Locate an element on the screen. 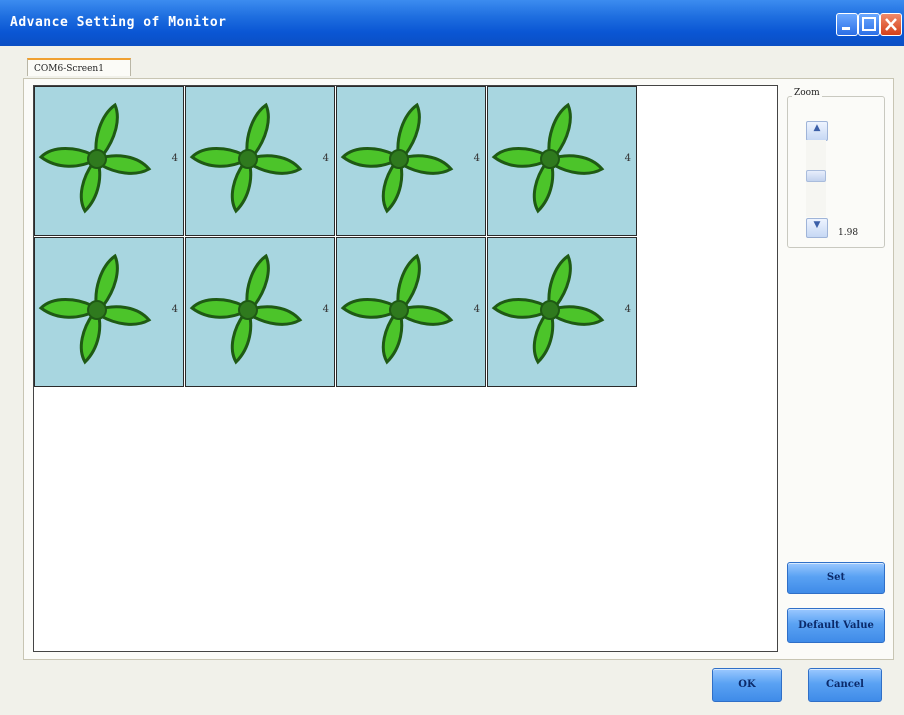 Image resolution: width=904 pixels, height=715 pixels. maximize-button is located at coordinates (869, 24).